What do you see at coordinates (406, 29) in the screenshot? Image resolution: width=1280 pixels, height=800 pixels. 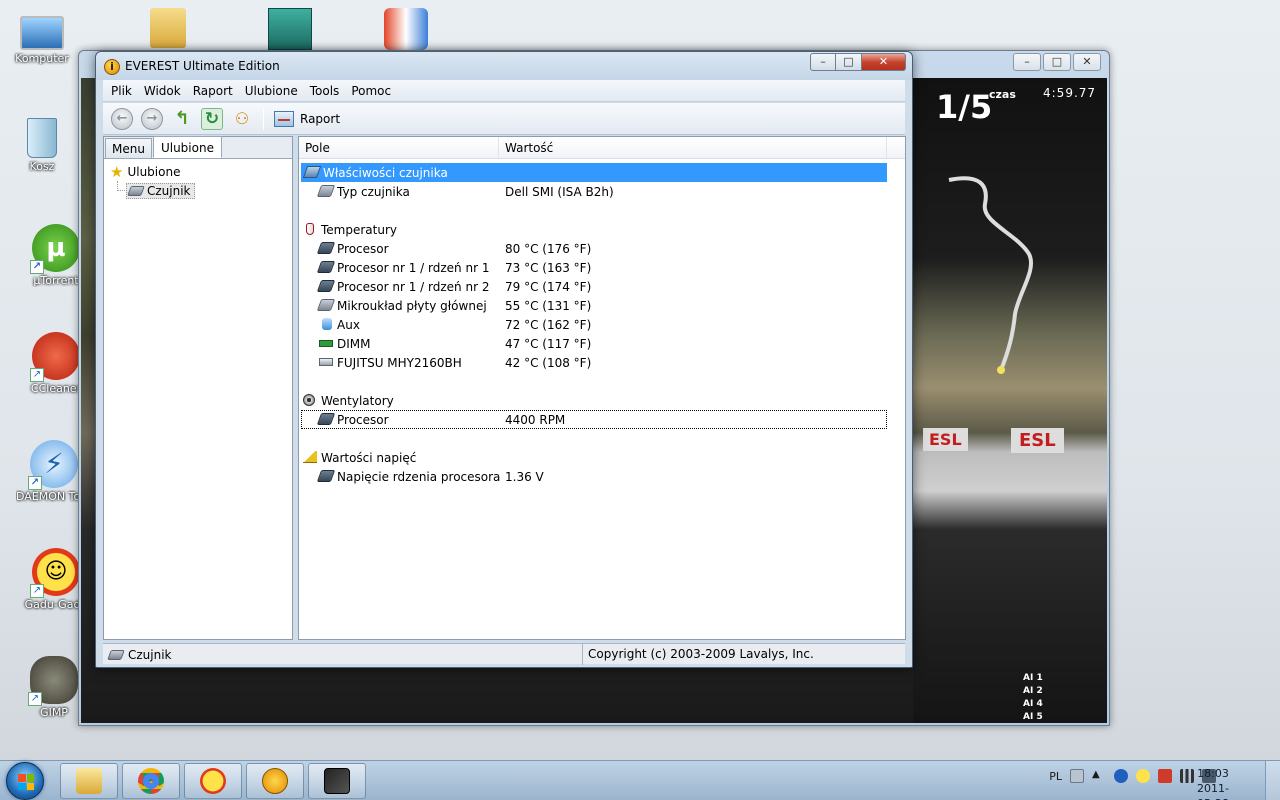 I see `desktop-icon-thermometer` at bounding box center [406, 29].